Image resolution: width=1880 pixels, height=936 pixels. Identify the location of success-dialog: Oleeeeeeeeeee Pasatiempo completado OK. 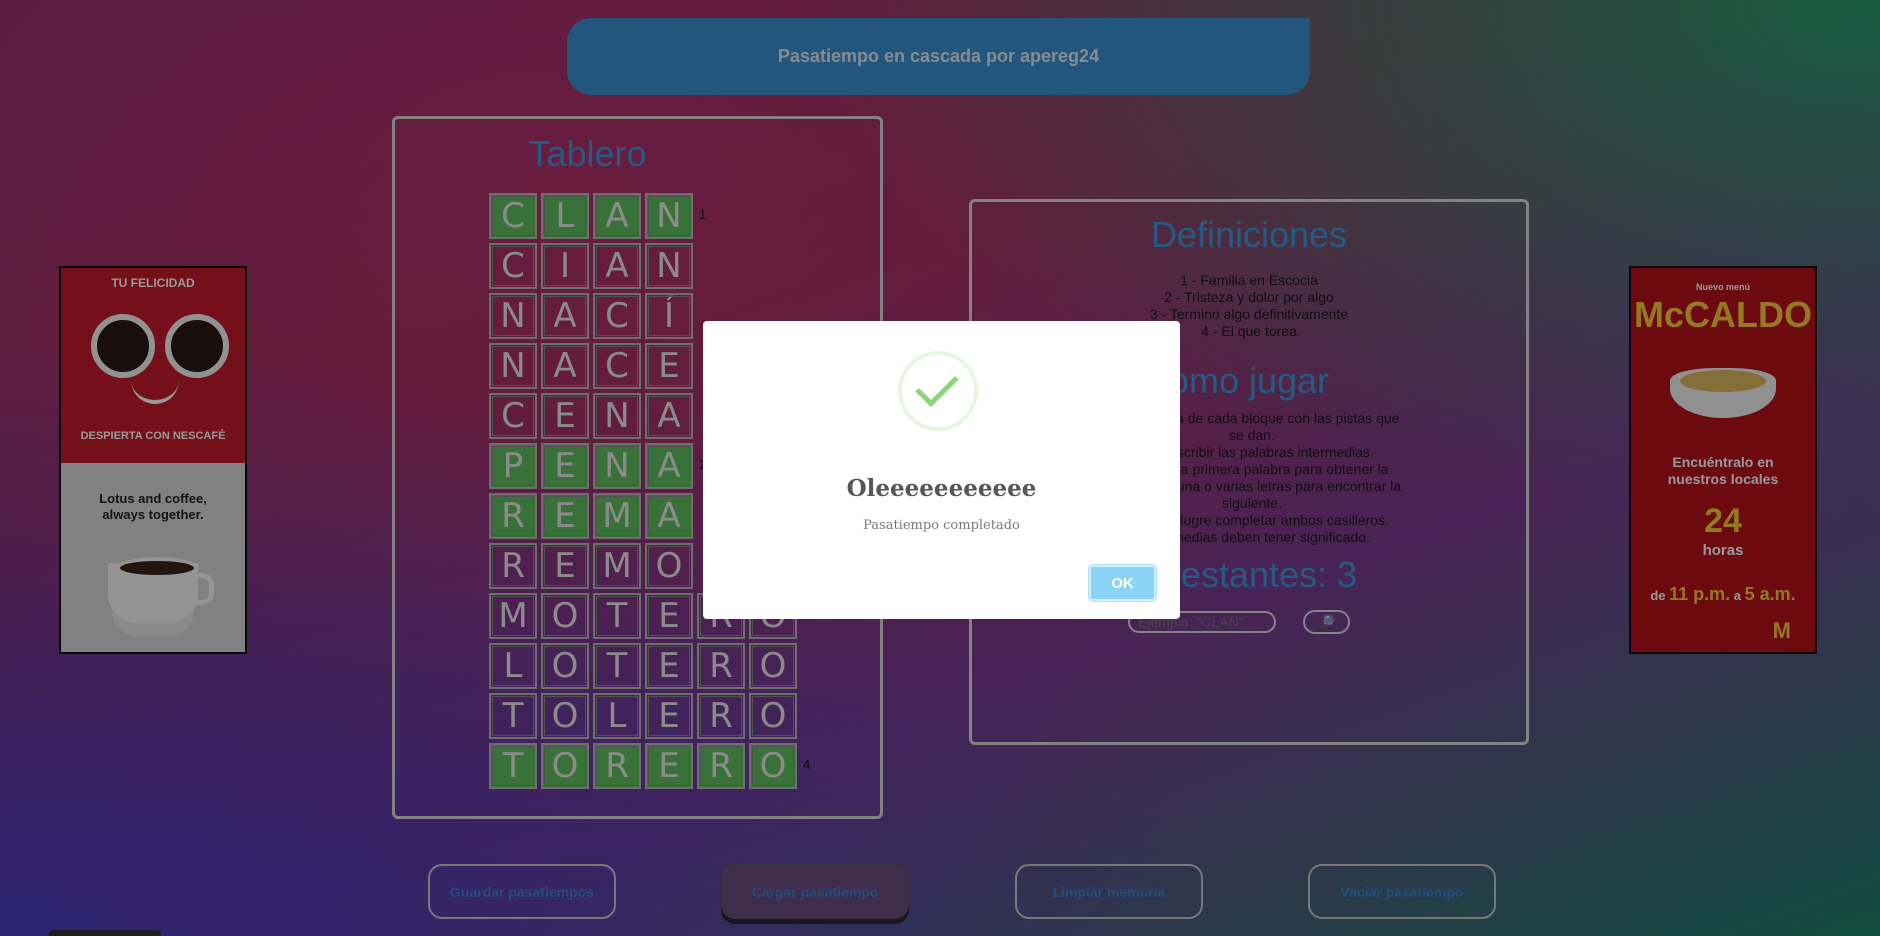
(941, 470).